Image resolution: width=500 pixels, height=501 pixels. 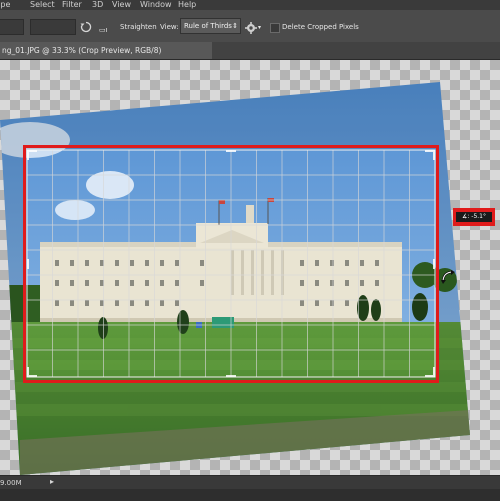 I want to click on svg-text: ▭ı, so click(x=103, y=30).